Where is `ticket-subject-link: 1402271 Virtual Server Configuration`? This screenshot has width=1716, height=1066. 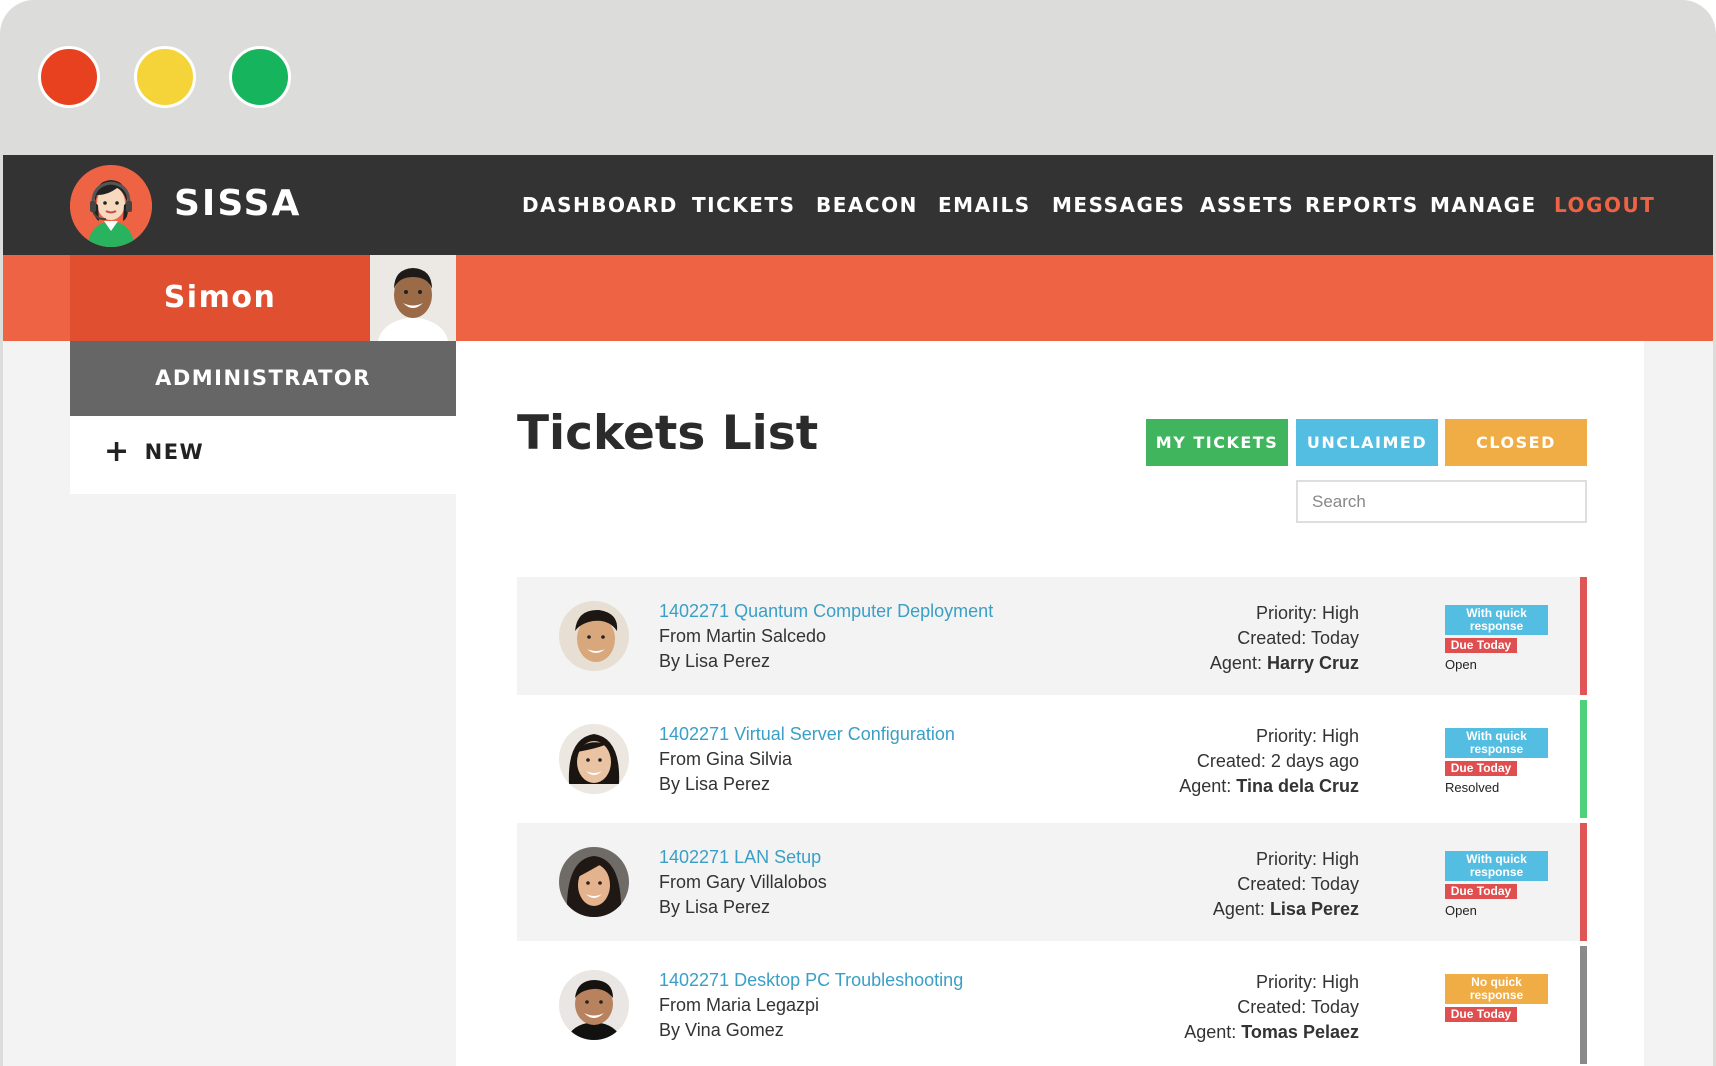
ticket-subject-link: 1402271 Virtual Server Configuration is located at coordinates (807, 734).